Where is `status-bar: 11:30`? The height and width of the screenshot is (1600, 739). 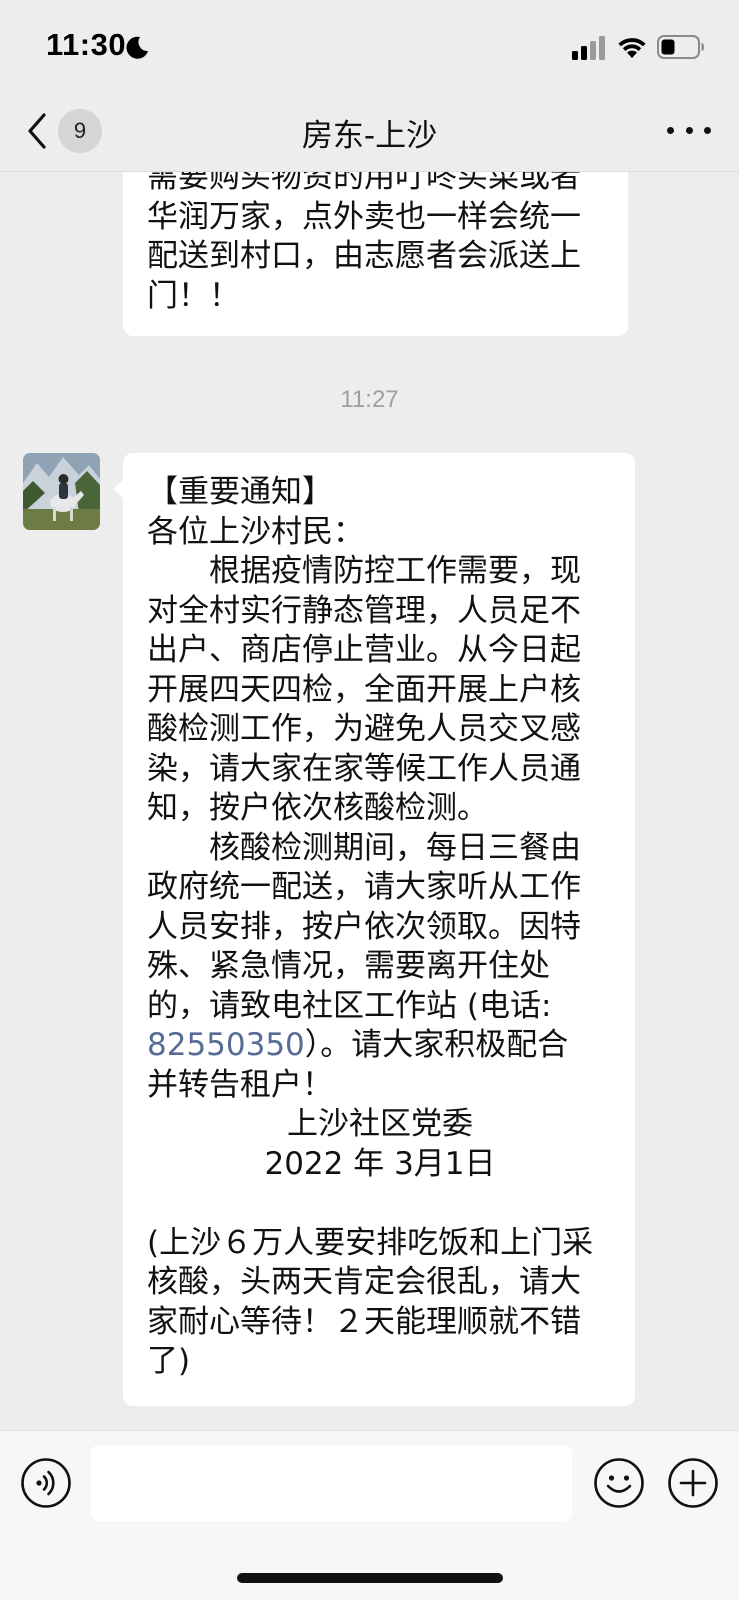
status-bar: 11:30 is located at coordinates (369, 45).